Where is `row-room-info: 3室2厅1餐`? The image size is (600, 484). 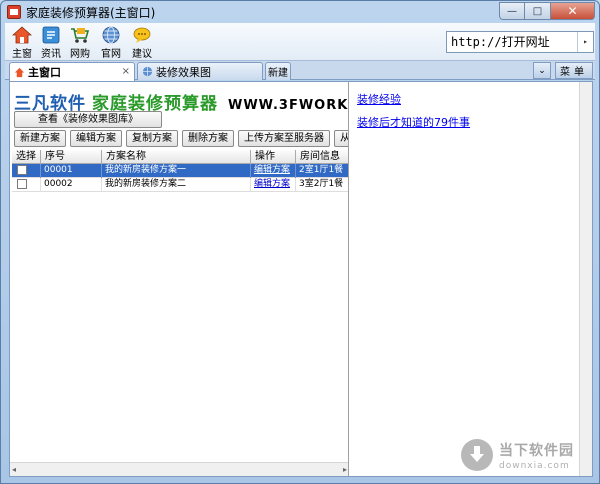
row-room-info: 3室2厅1餐 is located at coordinates (322, 185).